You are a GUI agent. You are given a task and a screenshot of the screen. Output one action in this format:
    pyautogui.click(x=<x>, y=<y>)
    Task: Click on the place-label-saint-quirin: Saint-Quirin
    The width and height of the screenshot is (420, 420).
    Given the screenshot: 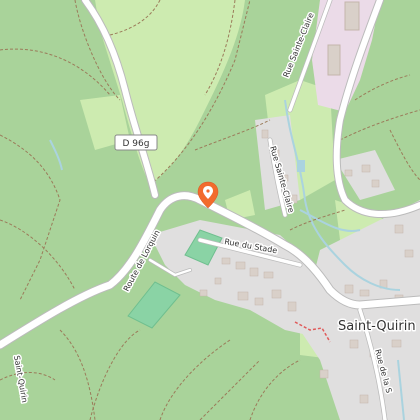 What is the action you would take?
    pyautogui.click(x=377, y=326)
    